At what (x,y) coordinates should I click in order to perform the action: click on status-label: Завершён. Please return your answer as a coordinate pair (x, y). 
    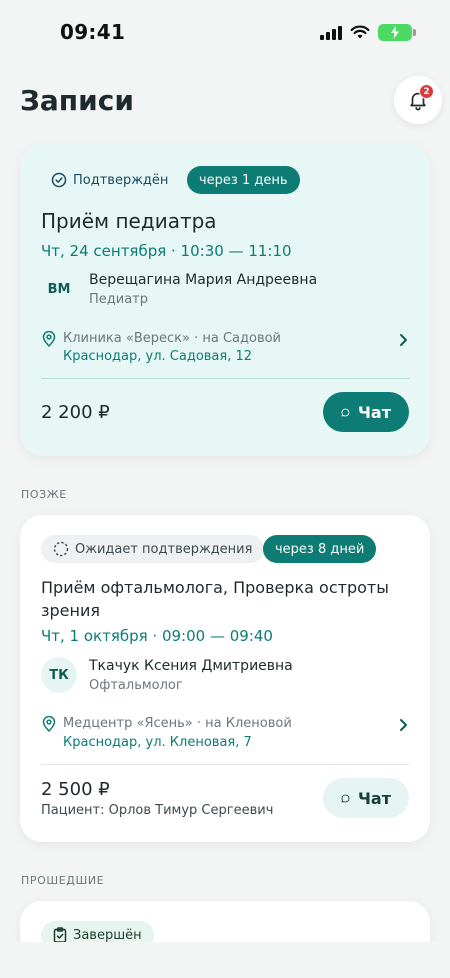
    Looking at the image, I should click on (107, 935).